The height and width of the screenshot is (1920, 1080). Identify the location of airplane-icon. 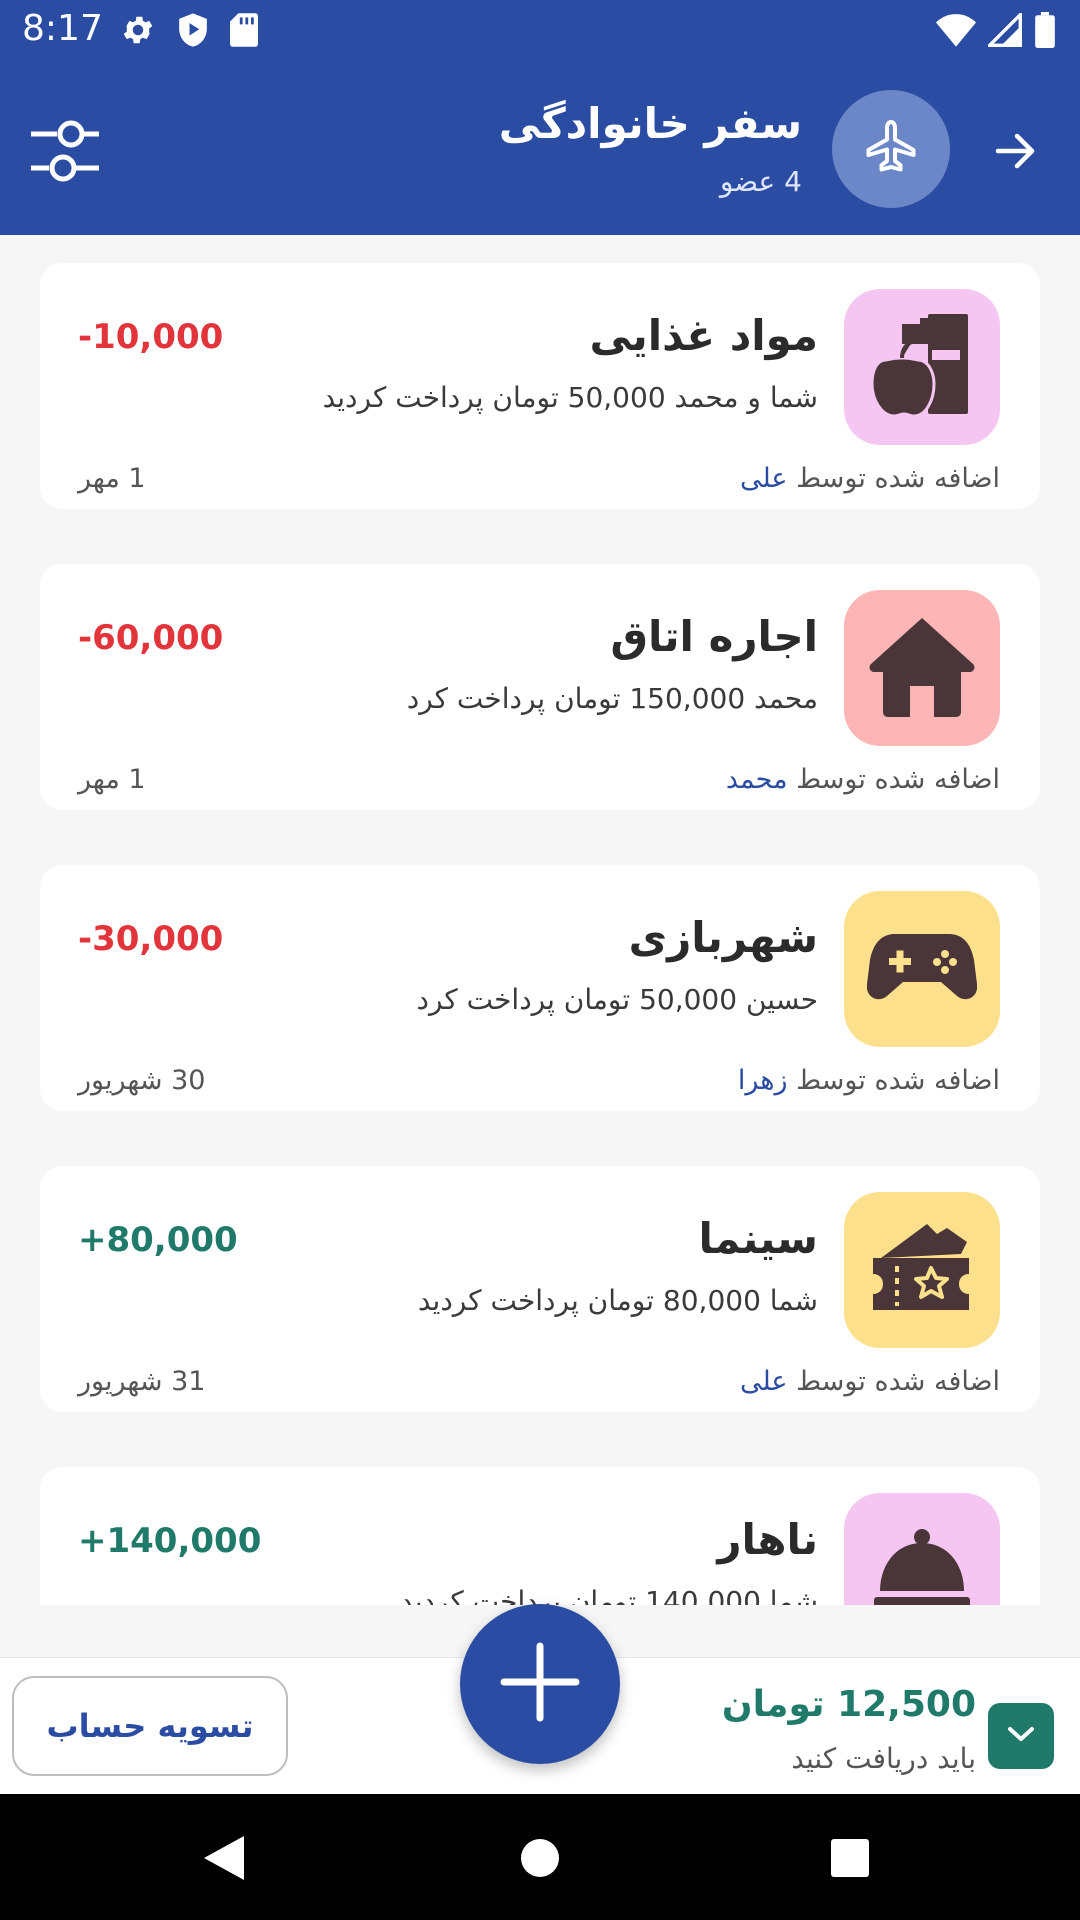
(891, 149).